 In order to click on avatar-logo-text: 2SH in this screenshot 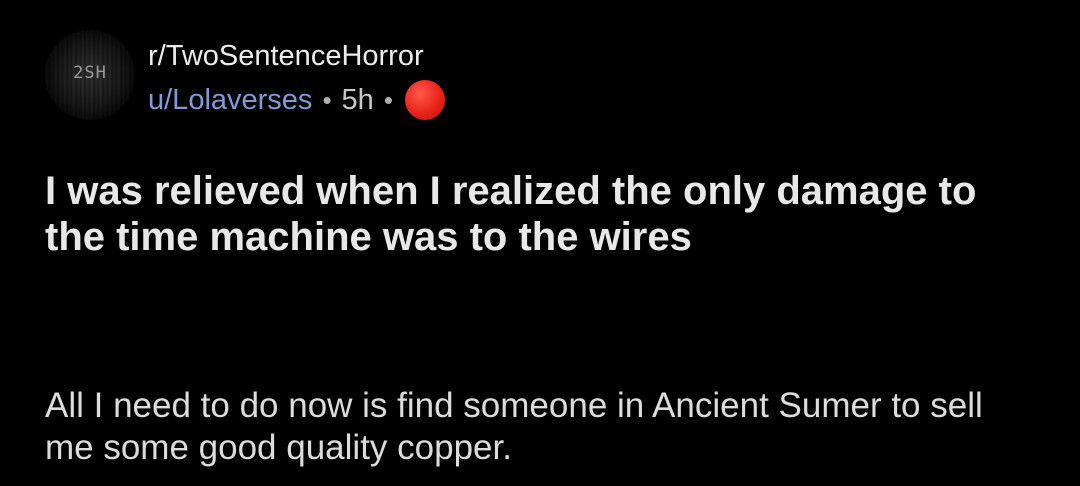, I will do `click(90, 73)`.